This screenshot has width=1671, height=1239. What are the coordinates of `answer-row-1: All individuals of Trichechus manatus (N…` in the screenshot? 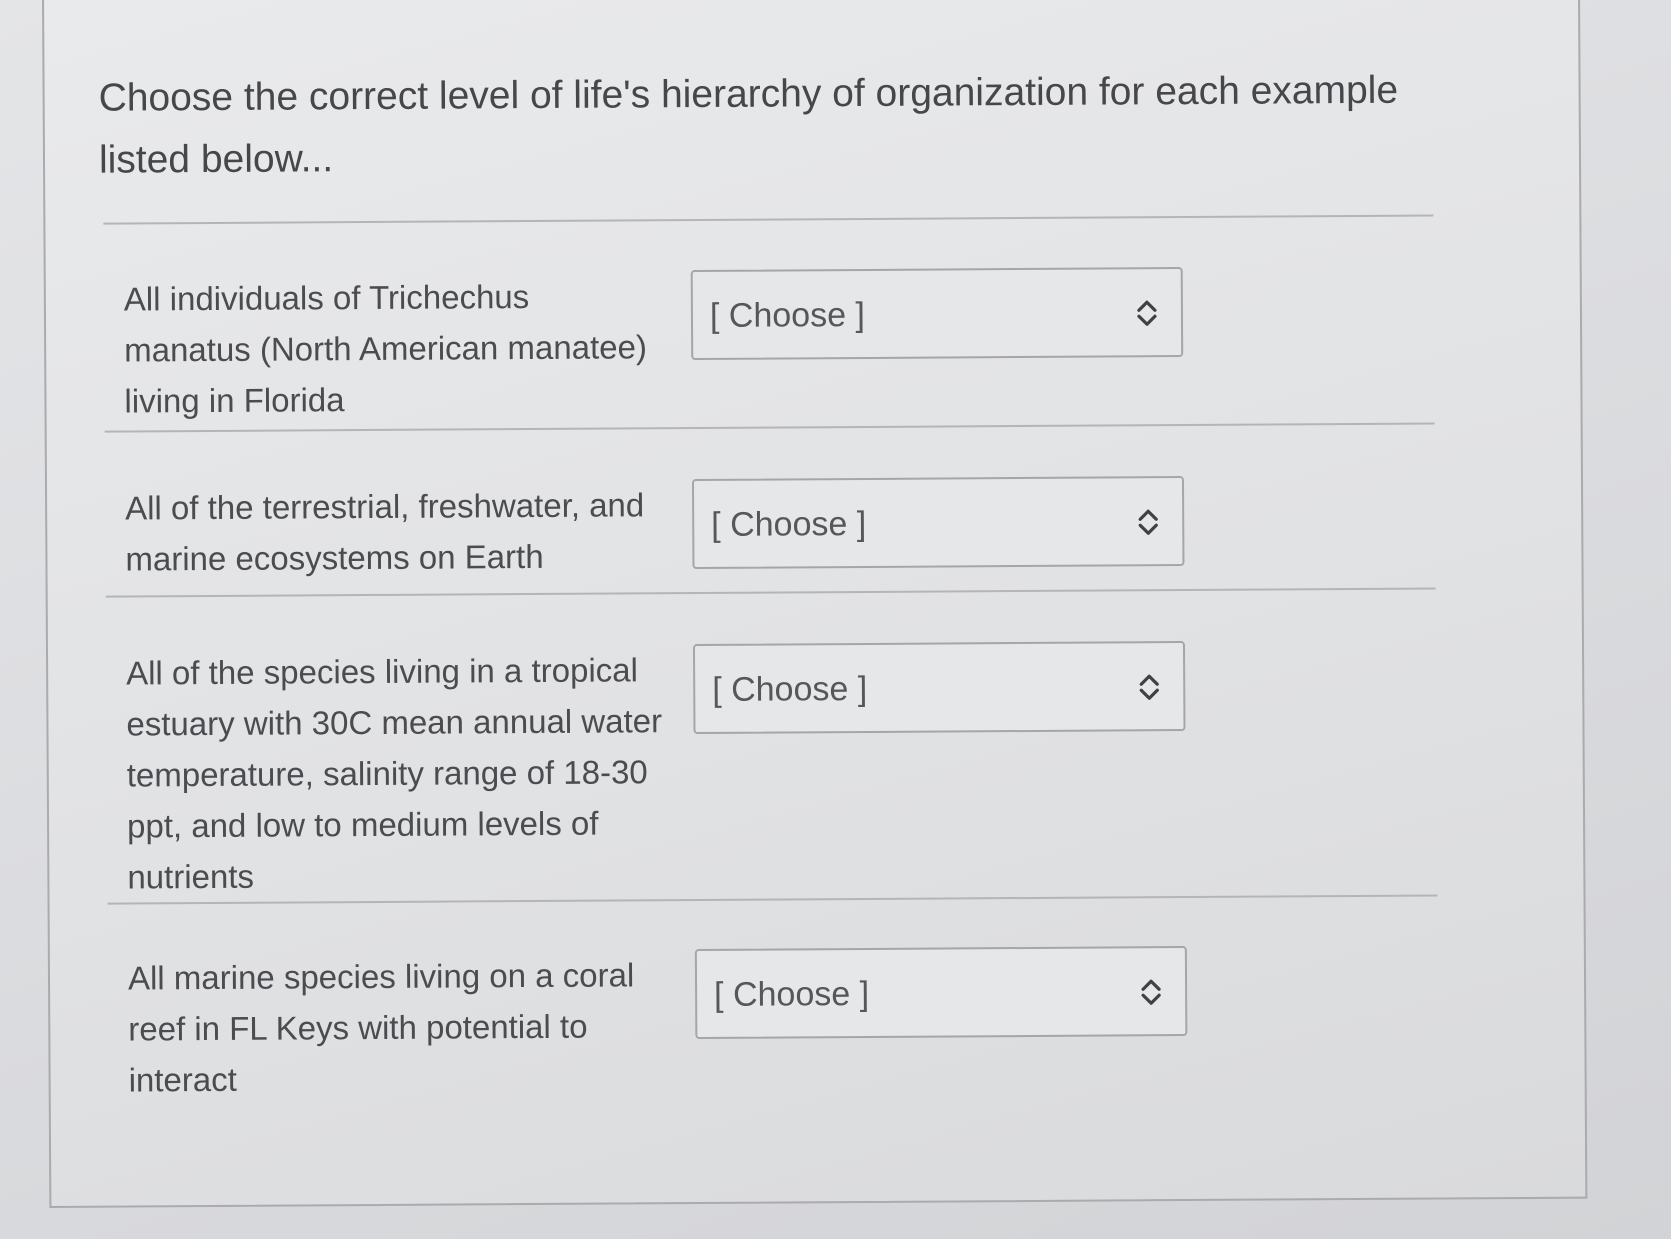 It's located at (819, 342).